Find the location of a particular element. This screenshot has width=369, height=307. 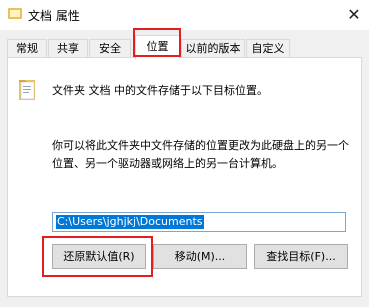

button-highlight-box is located at coordinates (97, 256).